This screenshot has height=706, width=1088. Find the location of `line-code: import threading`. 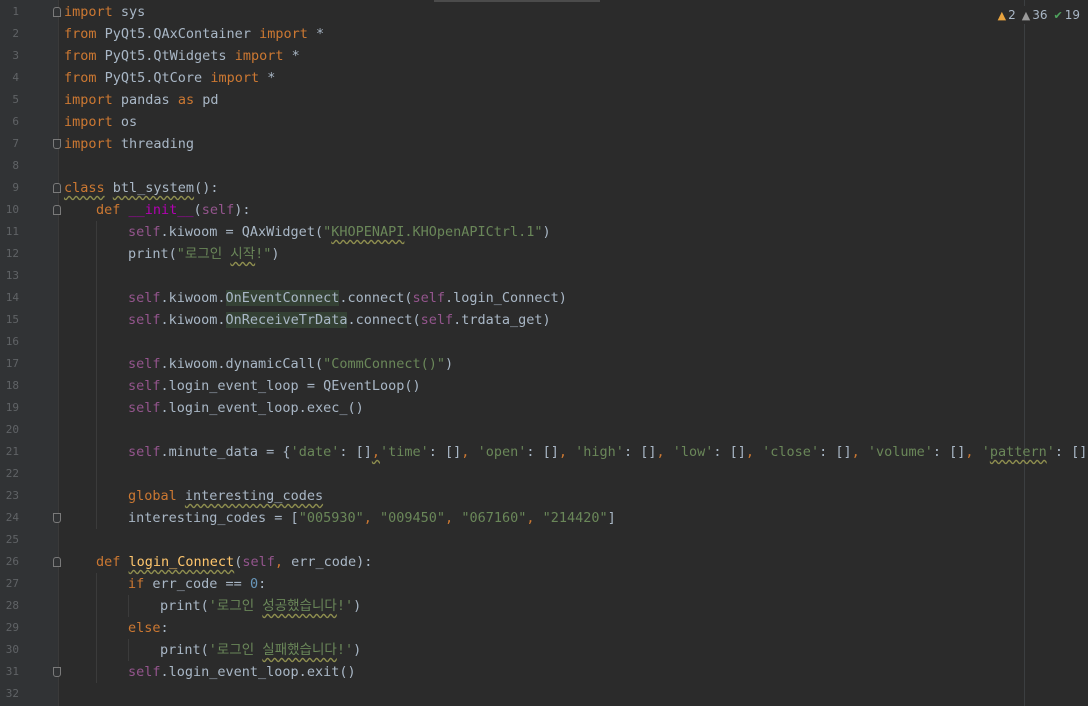

line-code: import threading is located at coordinates (129, 144).